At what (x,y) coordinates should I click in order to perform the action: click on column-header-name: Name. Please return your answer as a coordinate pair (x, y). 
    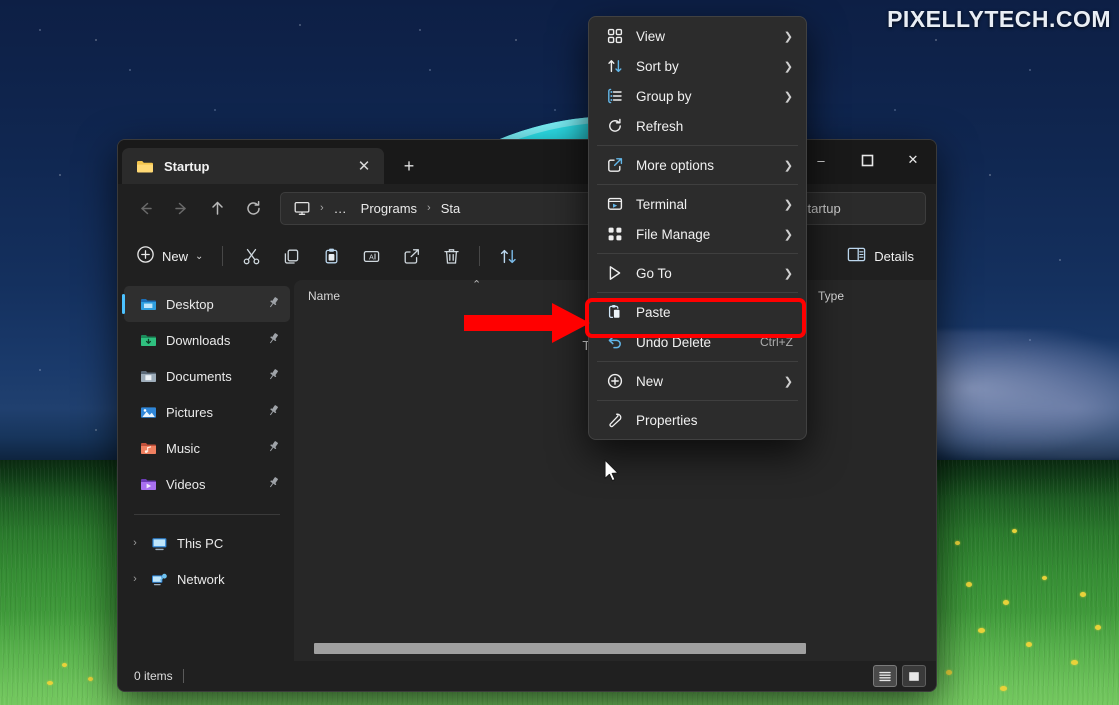
    Looking at the image, I should click on (423, 296).